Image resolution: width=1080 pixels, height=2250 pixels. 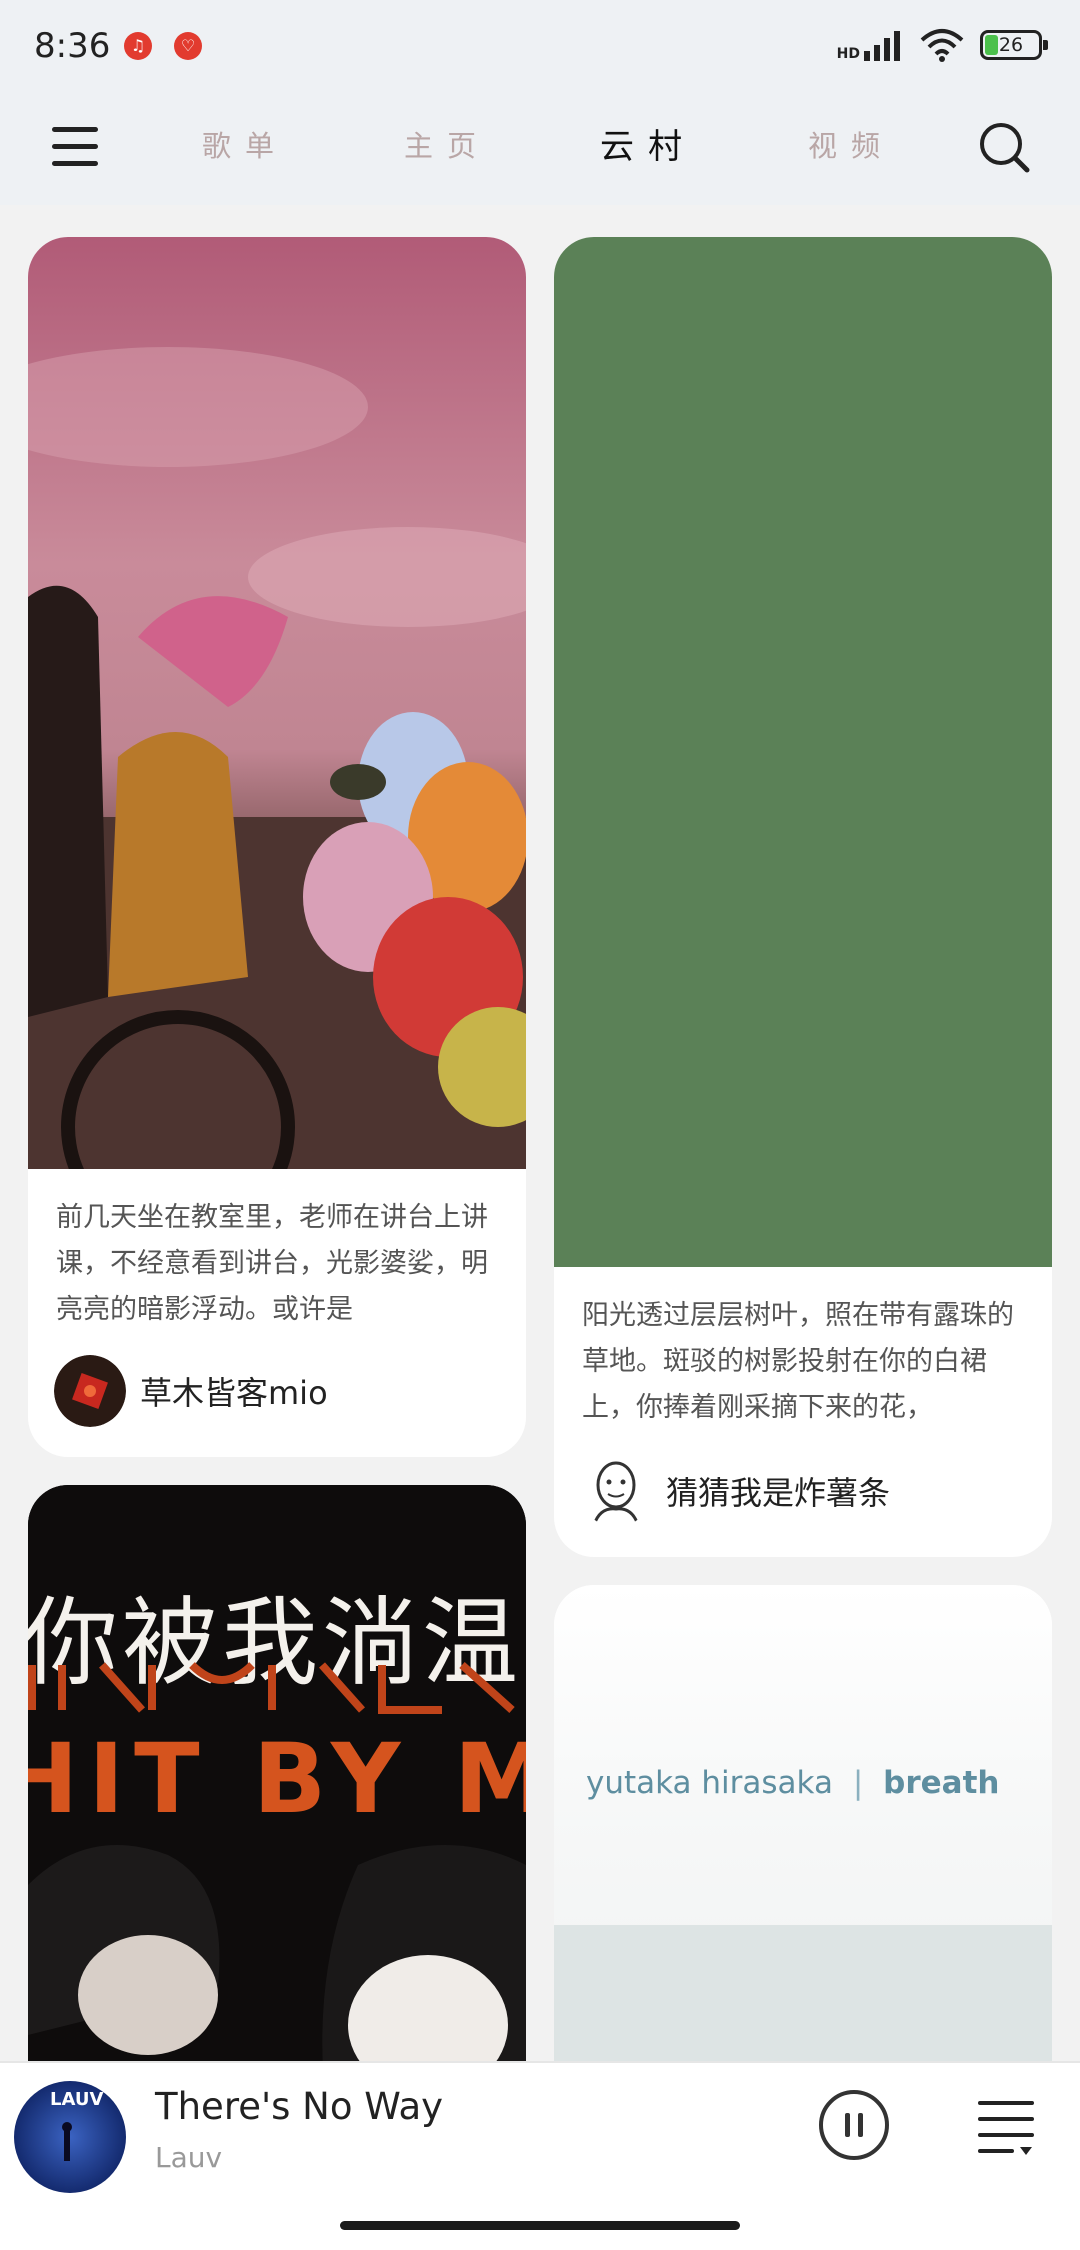 I want to click on music-notification-icon: ♫, so click(x=138, y=46).